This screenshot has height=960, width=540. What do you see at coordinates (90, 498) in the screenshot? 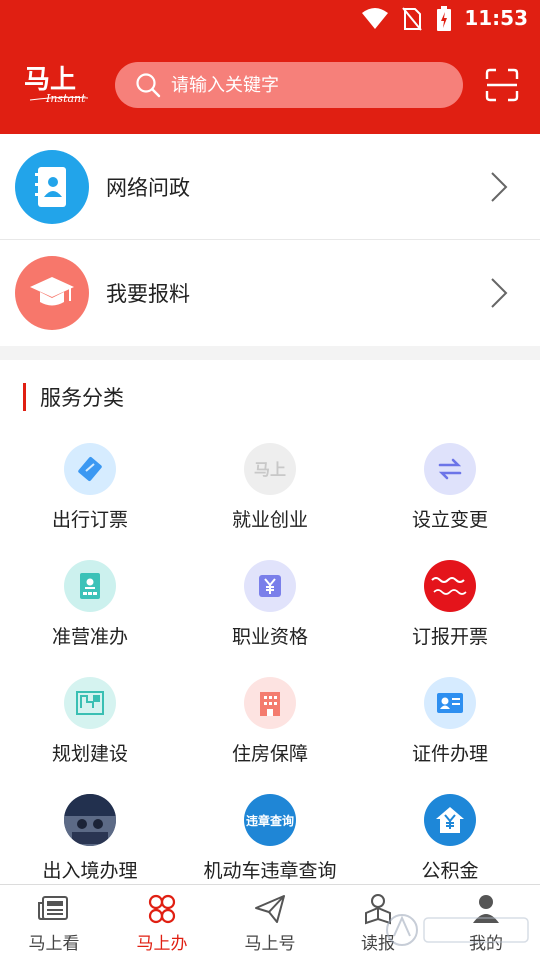
I see `service-item-travel-ticket: 出行订票` at bounding box center [90, 498].